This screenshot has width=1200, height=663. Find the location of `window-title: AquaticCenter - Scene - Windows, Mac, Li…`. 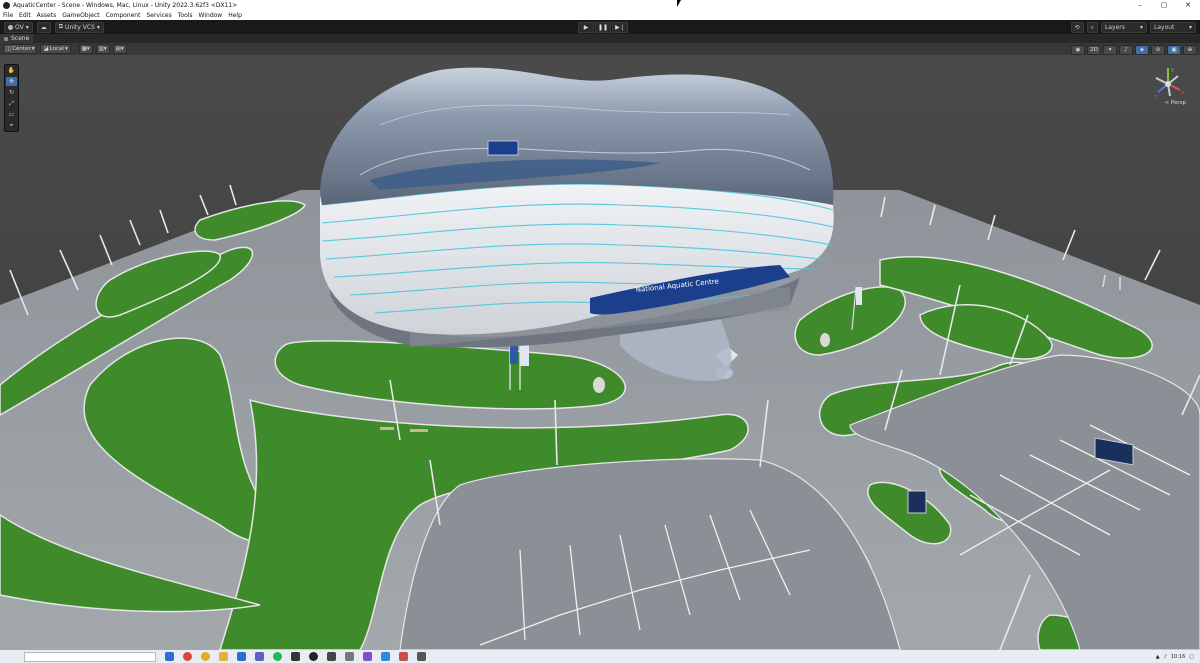

window-title: AquaticCenter - Scene - Windows, Mac, Li… is located at coordinates (125, 5).